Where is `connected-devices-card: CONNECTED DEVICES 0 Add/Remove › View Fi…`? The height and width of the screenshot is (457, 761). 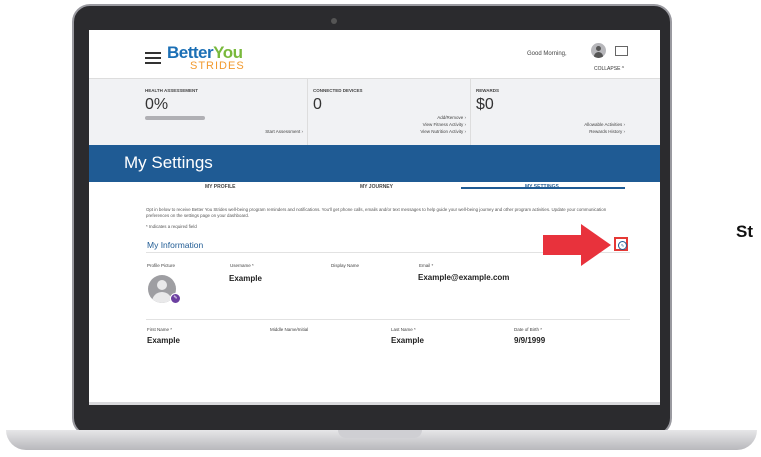 connected-devices-card: CONNECTED DEVICES 0 Add/Remove › View Fi… is located at coordinates (389, 112).